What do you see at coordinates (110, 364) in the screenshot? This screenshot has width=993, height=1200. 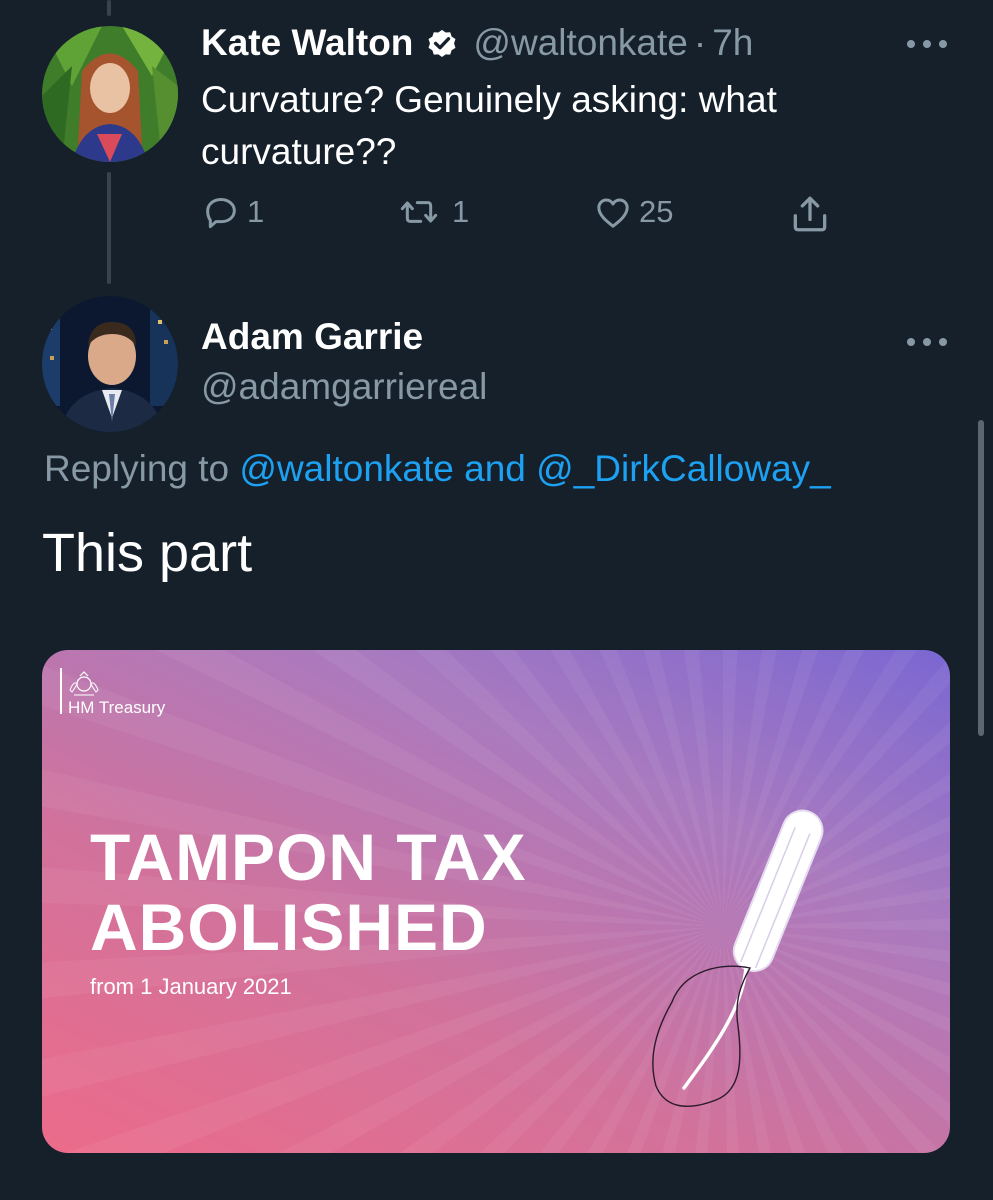 I see `avatar-adam-garrie` at bounding box center [110, 364].